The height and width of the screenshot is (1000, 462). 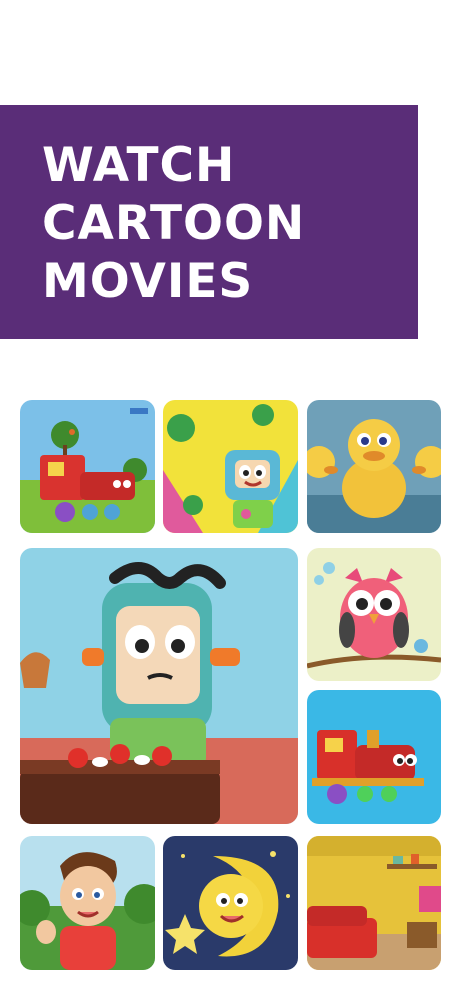 I want to click on headline-line-2: CARTOON, so click(x=174, y=223).